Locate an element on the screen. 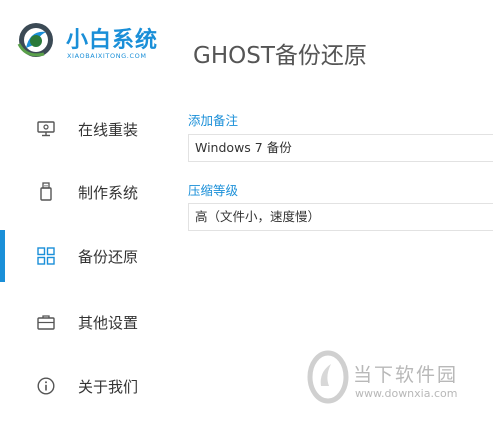 Image resolution: width=493 pixels, height=425 pixels. grid-icon is located at coordinates (46, 256).